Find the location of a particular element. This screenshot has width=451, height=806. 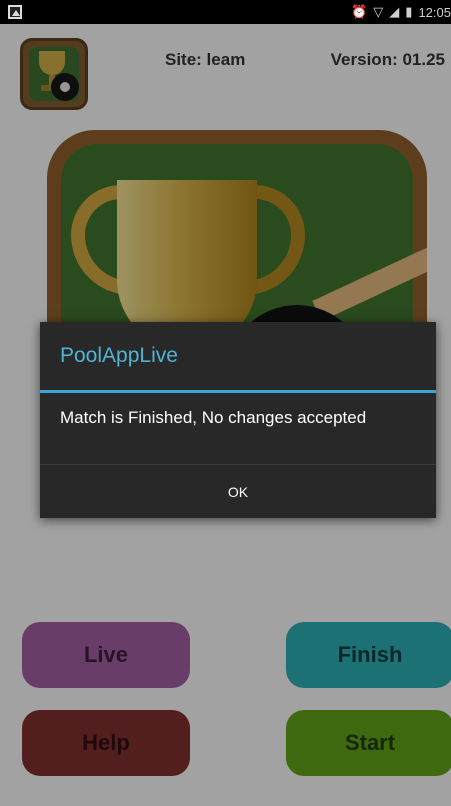

dialog-title-divider is located at coordinates (238, 391).